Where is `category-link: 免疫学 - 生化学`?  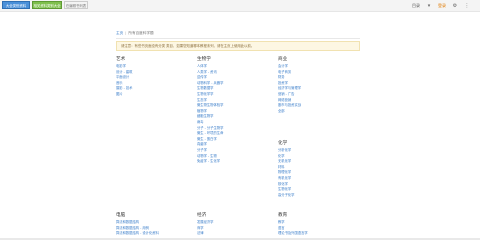
category-link: 免疫学 - 生化学 is located at coordinates (235, 162).